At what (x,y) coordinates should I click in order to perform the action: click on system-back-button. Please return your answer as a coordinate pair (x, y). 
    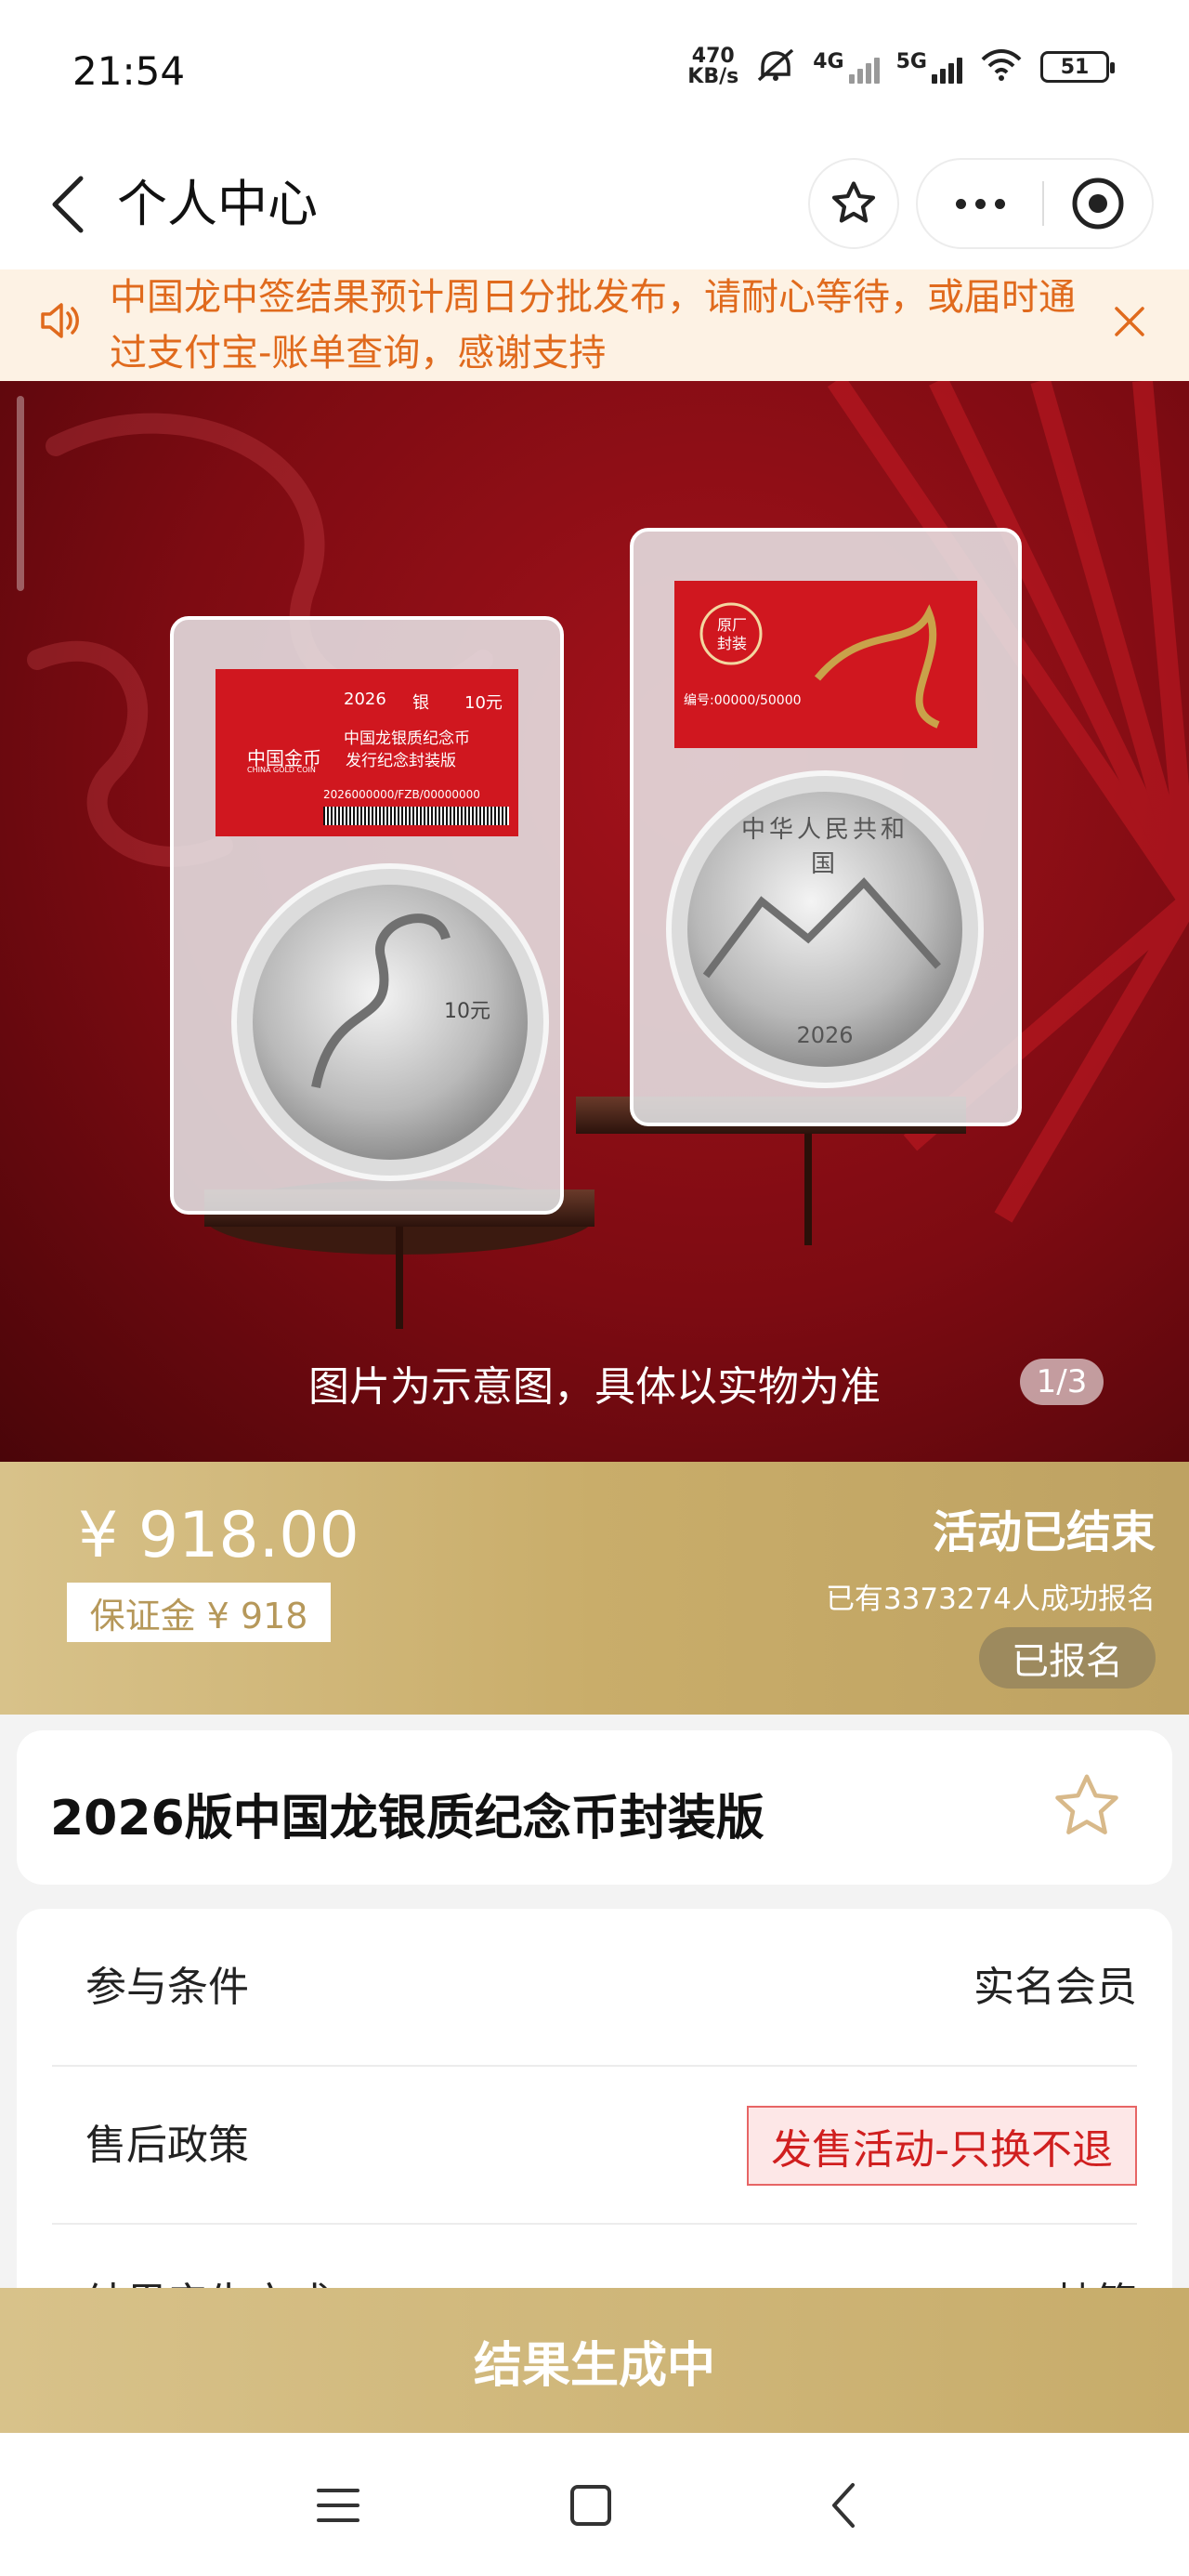
    Looking at the image, I should click on (844, 2505).